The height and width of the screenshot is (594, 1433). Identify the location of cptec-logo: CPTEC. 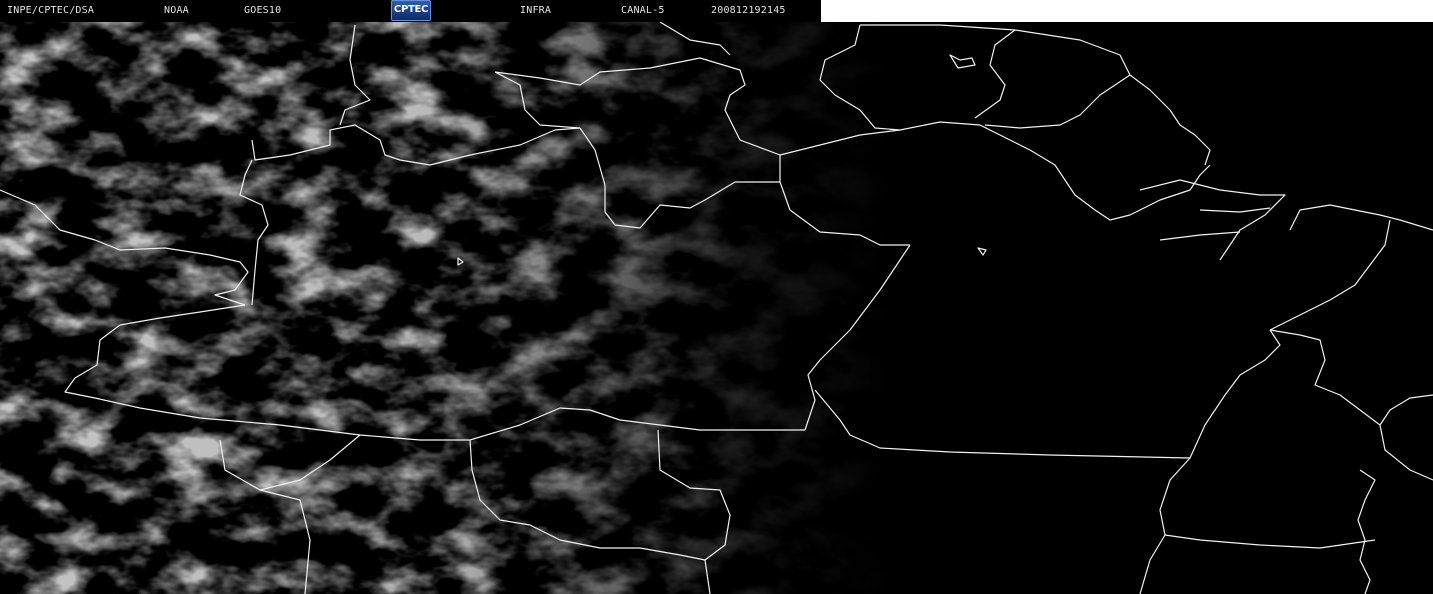
(411, 10).